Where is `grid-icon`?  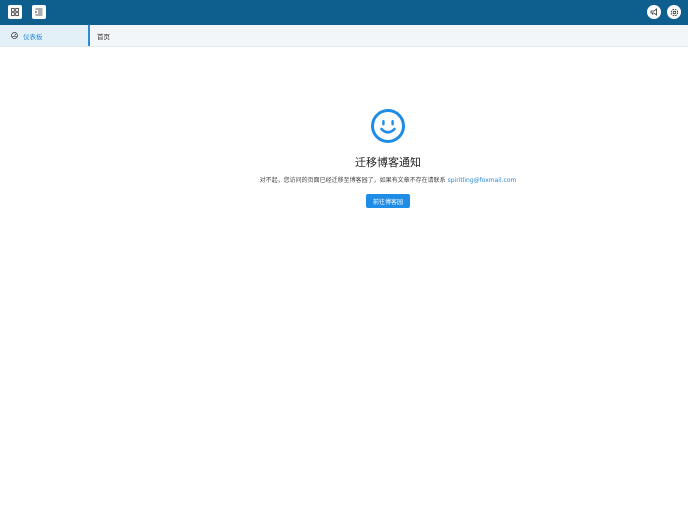 grid-icon is located at coordinates (15, 12).